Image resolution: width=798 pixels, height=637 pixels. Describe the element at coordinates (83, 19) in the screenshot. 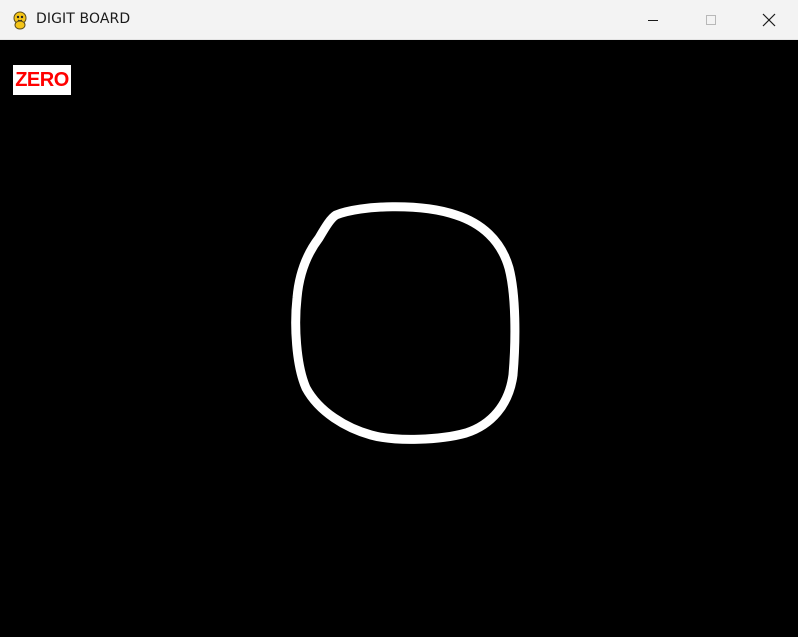

I see `window-title: DIGIT BOARD` at that location.